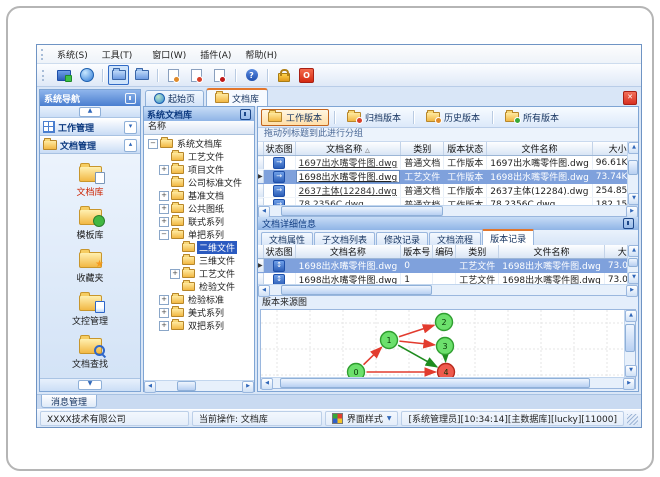  What do you see at coordinates (345, 239) in the screenshot?
I see `detail-tab-1: 子文档列表` at bounding box center [345, 239].